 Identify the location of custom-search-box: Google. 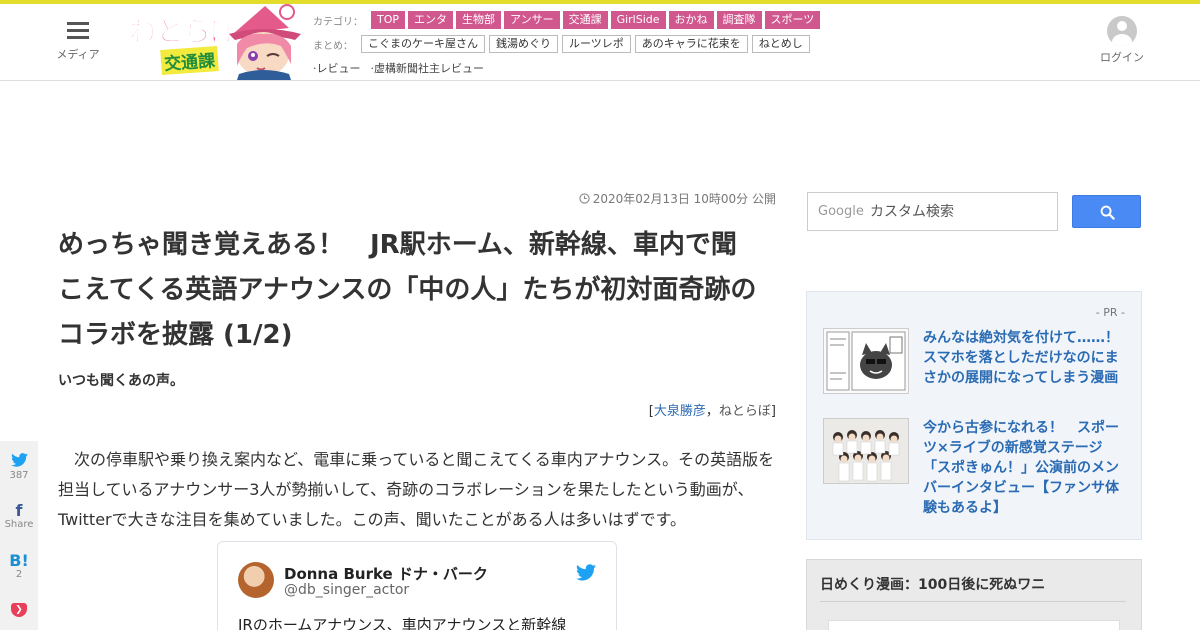
(932, 211).